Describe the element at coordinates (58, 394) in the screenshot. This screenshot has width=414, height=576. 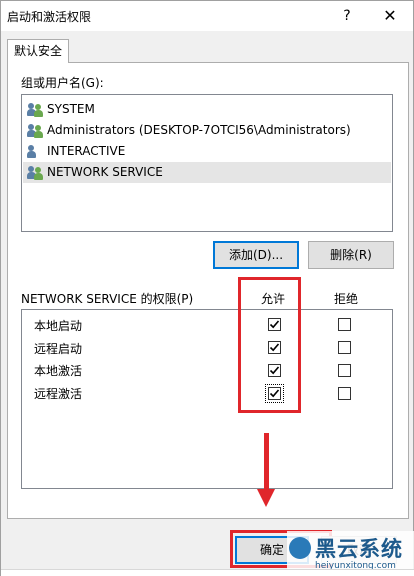
I see `permission-name-remote-activation: 远程激活` at that location.